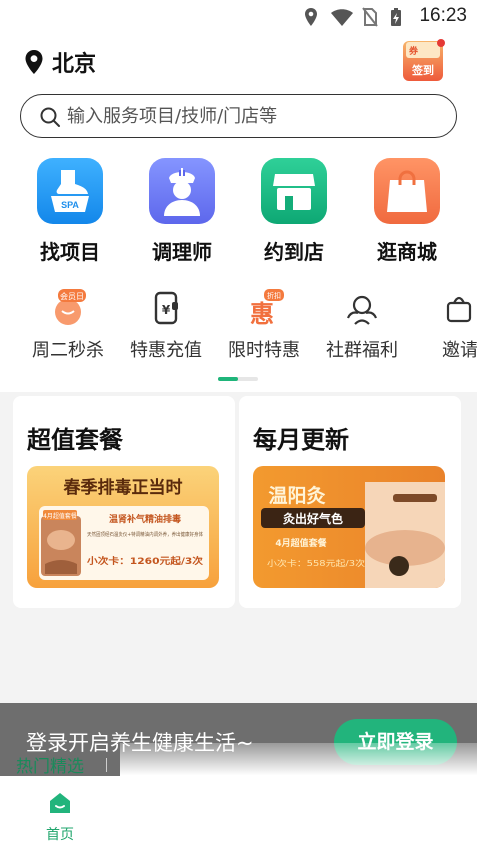  I want to click on subcat-community: 社群福利, so click(362, 325).